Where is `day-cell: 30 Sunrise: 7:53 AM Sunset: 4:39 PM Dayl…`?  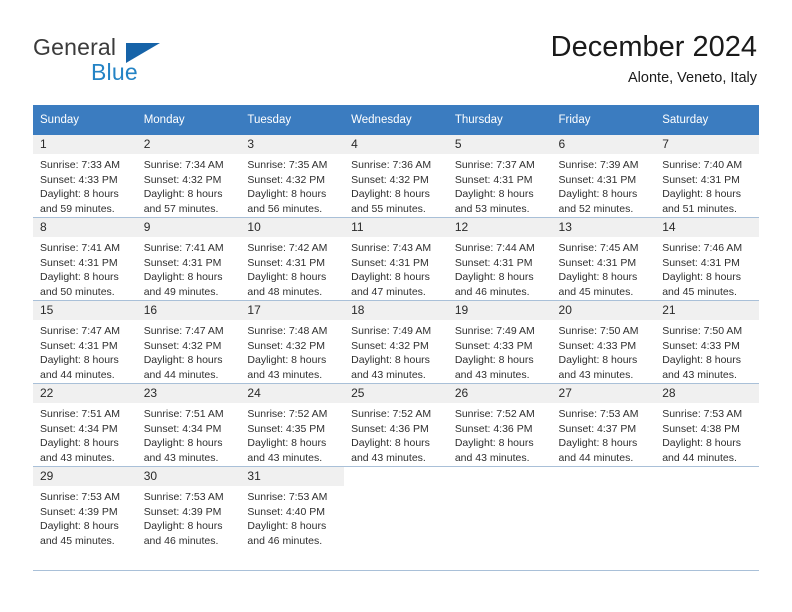
day-cell: 30 Sunrise: 7:53 AM Sunset: 4:39 PM Dayl… is located at coordinates (188, 507).